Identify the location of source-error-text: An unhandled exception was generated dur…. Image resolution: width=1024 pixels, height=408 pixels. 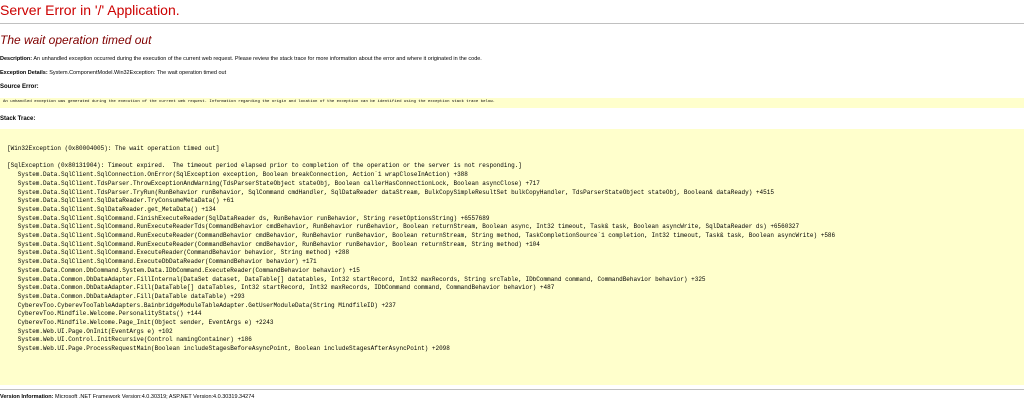
(249, 102).